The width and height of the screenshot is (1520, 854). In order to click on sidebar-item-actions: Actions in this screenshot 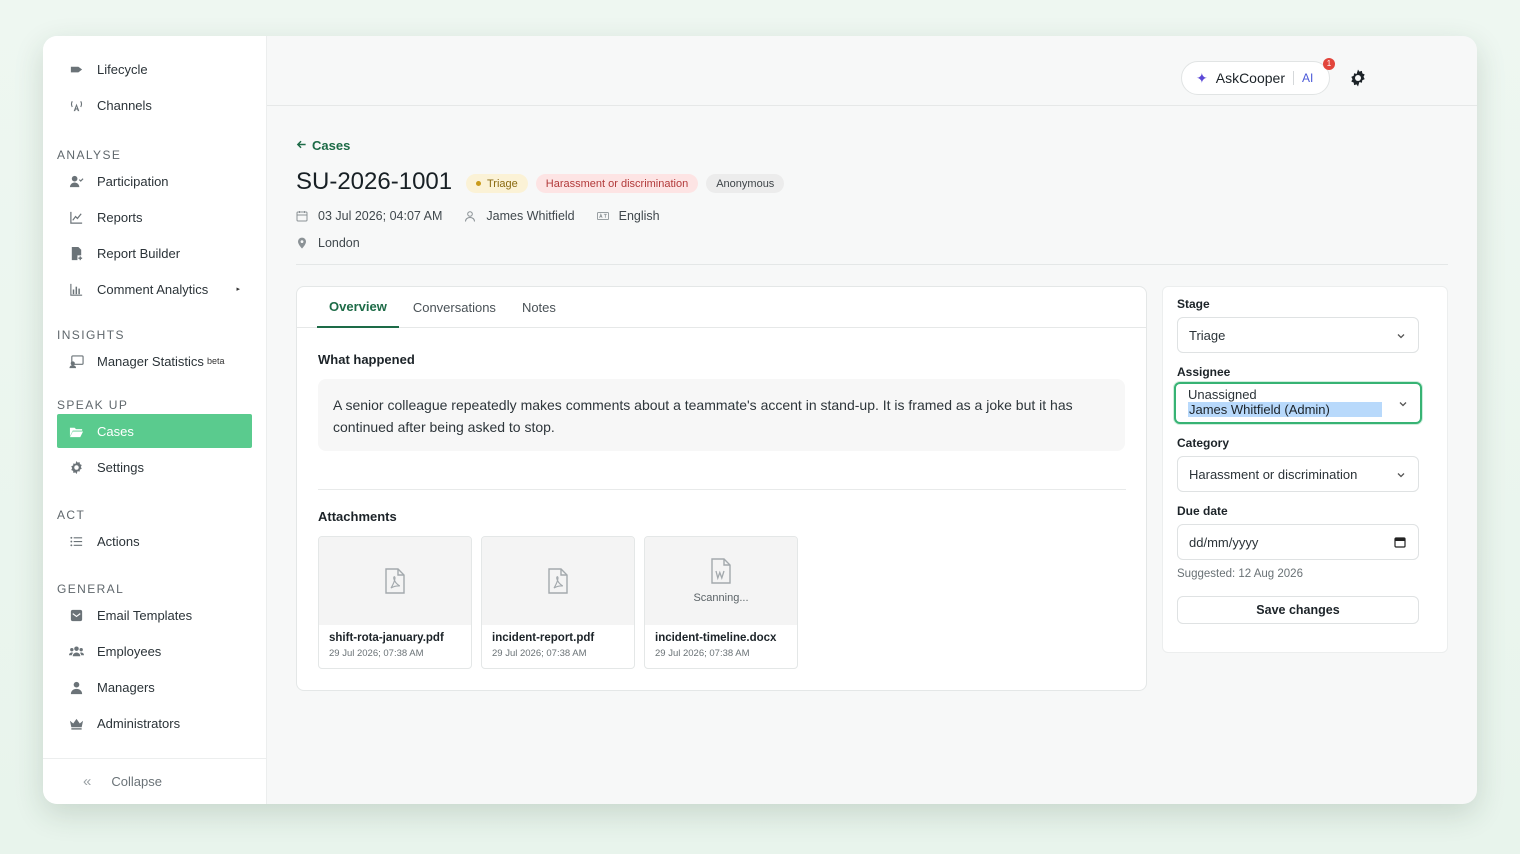, I will do `click(154, 541)`.